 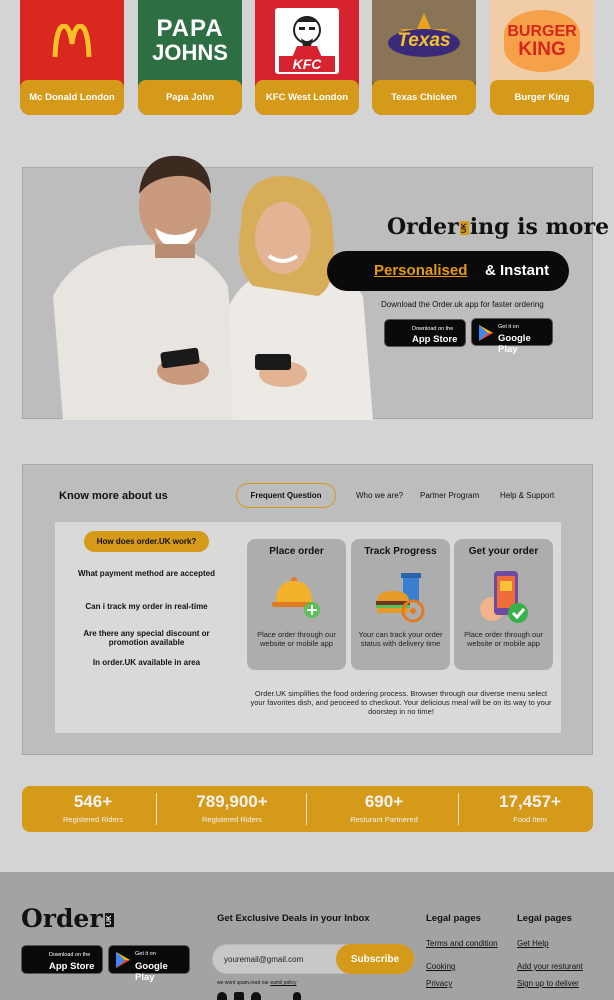 I want to click on section-title: Know more about us, so click(x=113, y=496).